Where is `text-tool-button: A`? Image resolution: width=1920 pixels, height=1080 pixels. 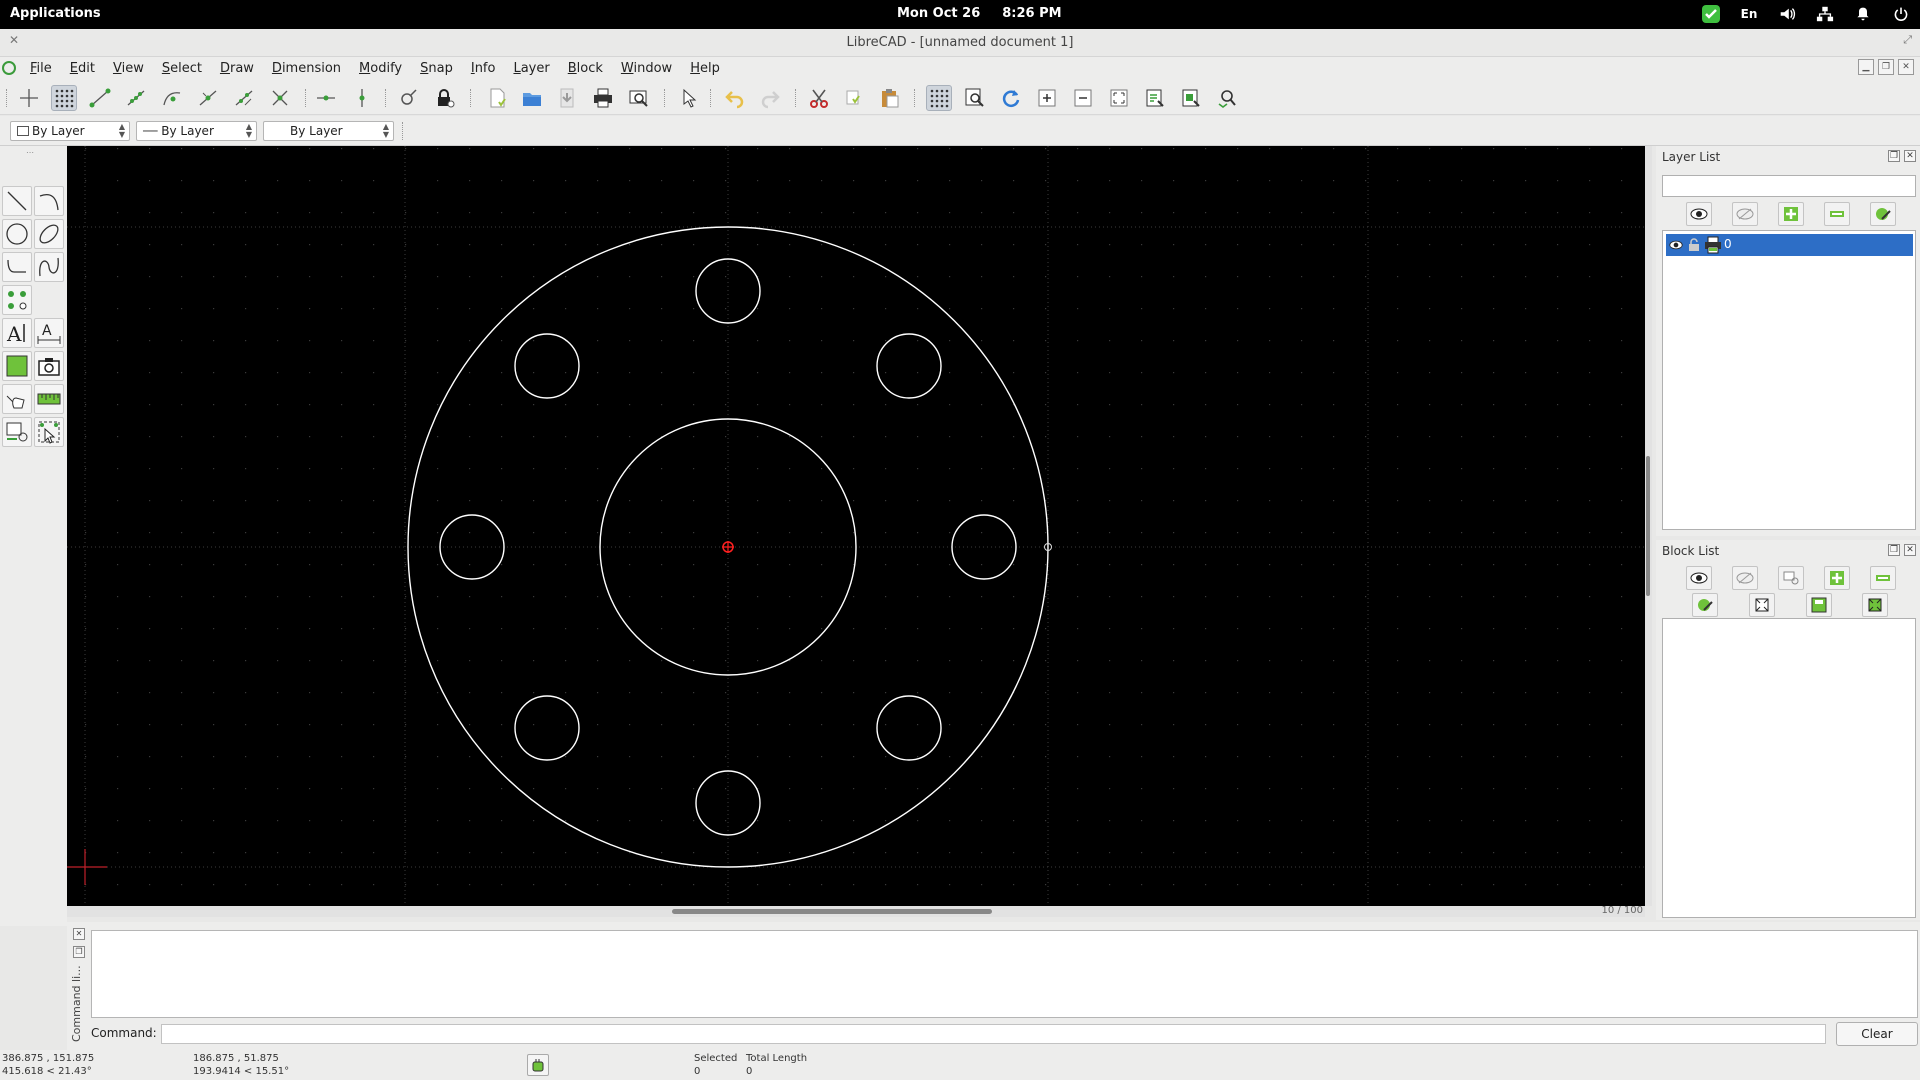 text-tool-button: A is located at coordinates (17, 333).